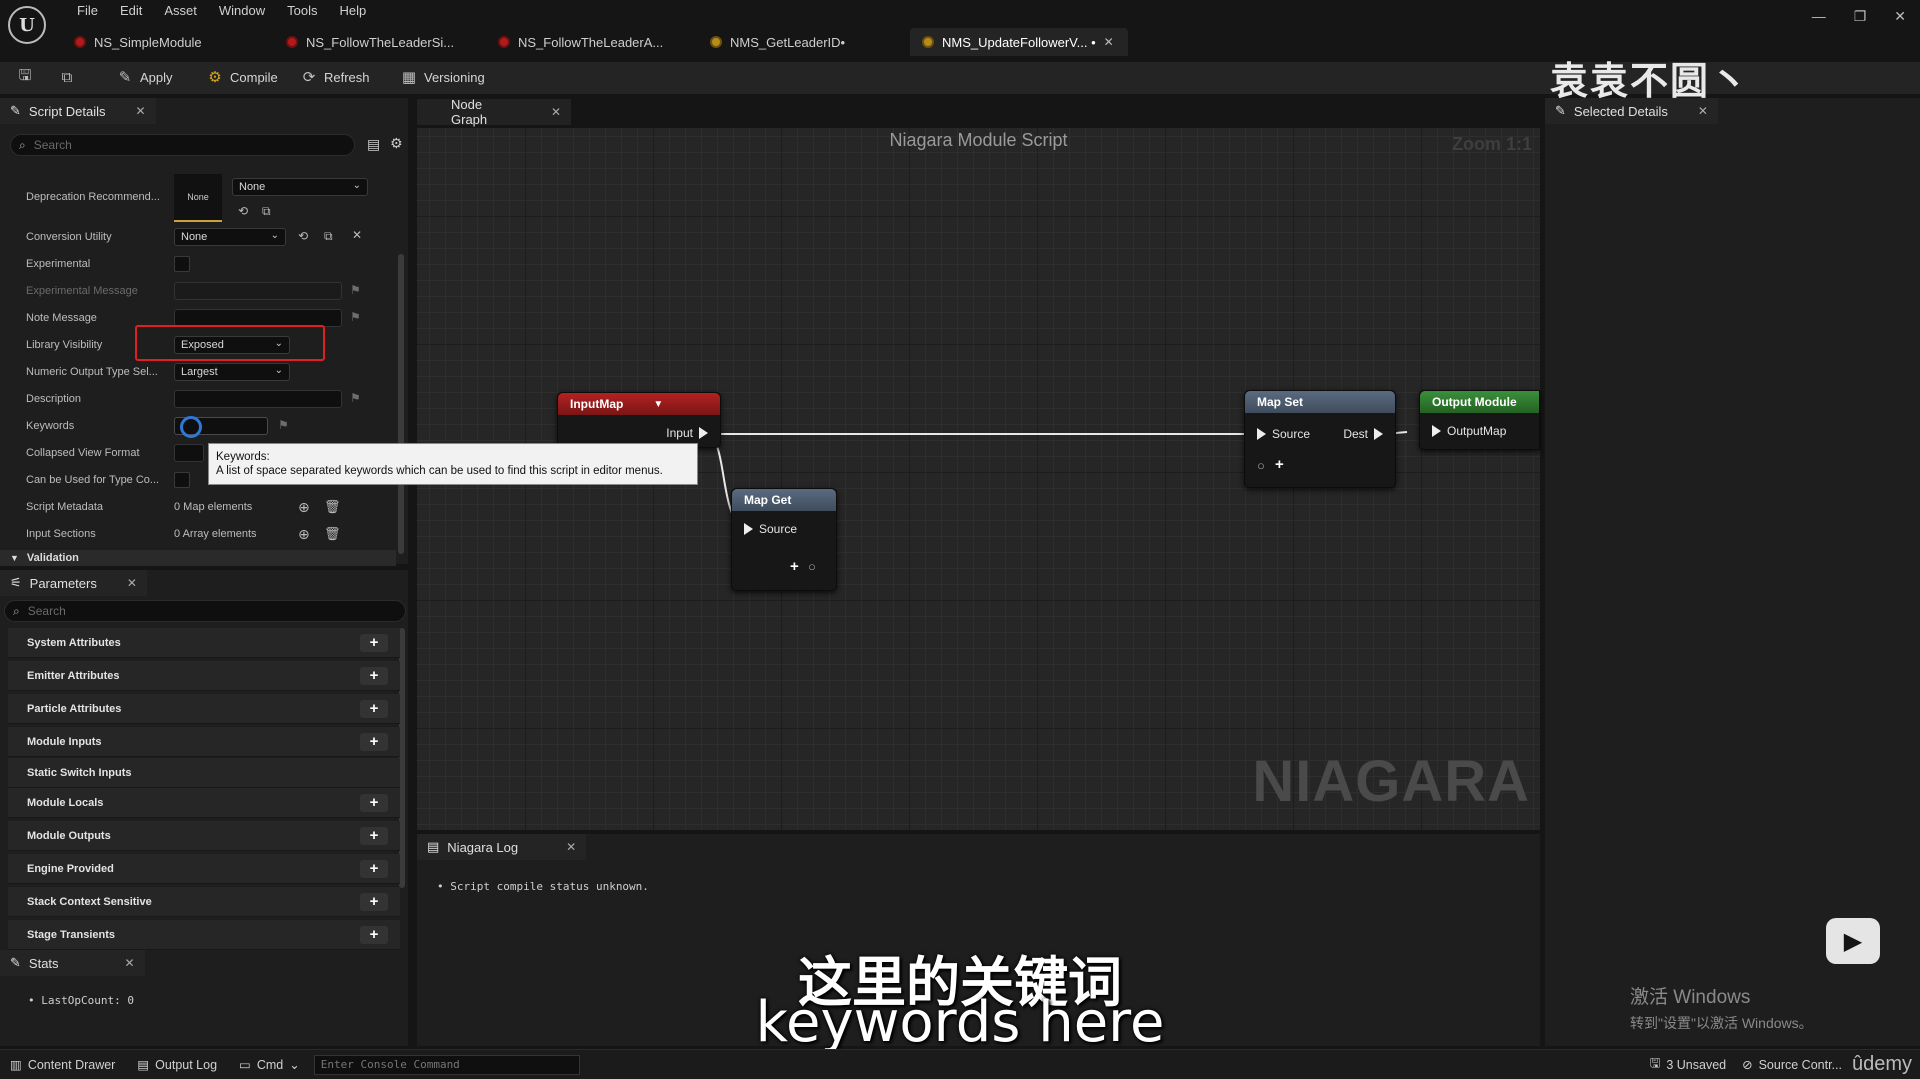 This screenshot has height=1079, width=1920. I want to click on content-drawer-button: ▥ Content Drawer, so click(62, 1065).